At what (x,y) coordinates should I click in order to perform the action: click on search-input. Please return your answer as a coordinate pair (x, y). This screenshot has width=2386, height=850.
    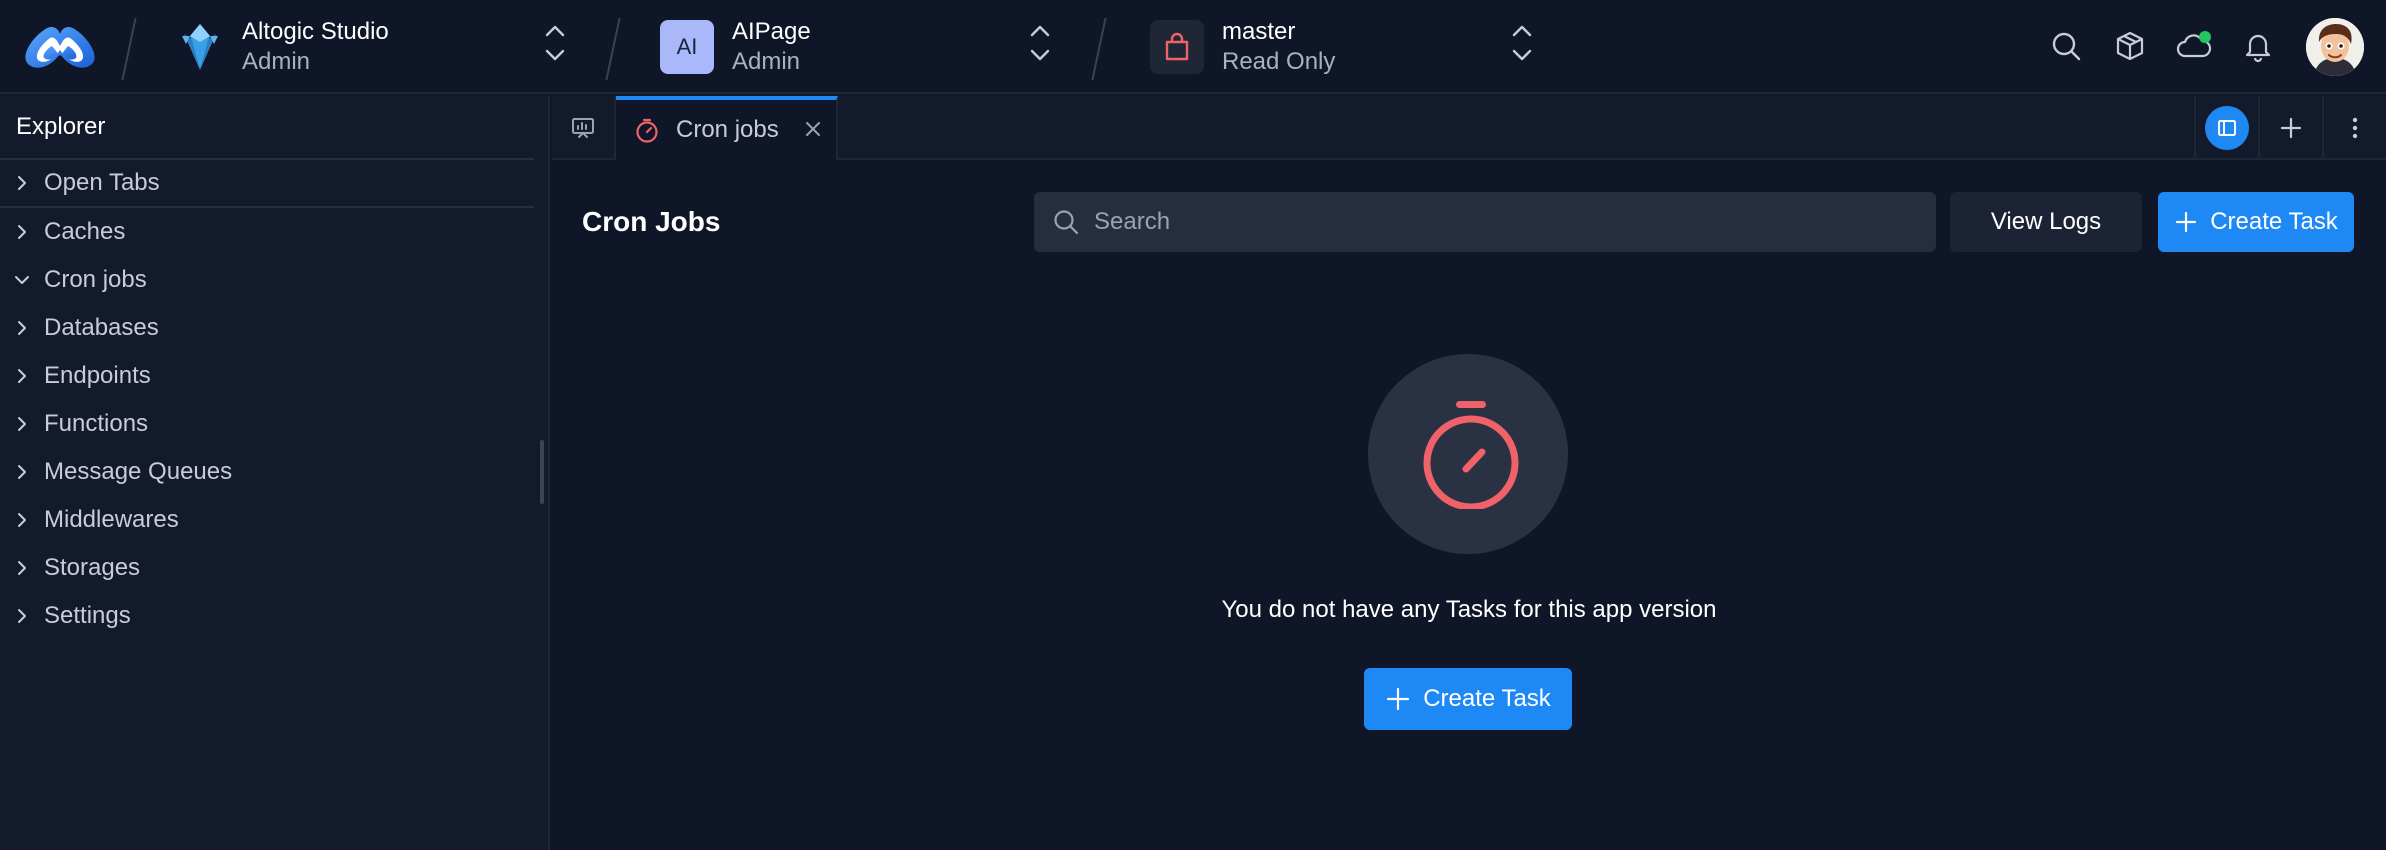
    Looking at the image, I should click on (1504, 222).